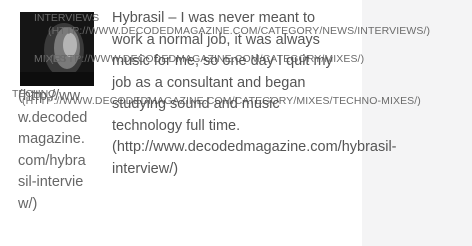  I want to click on category-label-interviews: INTERVIEWS, so click(67, 18).